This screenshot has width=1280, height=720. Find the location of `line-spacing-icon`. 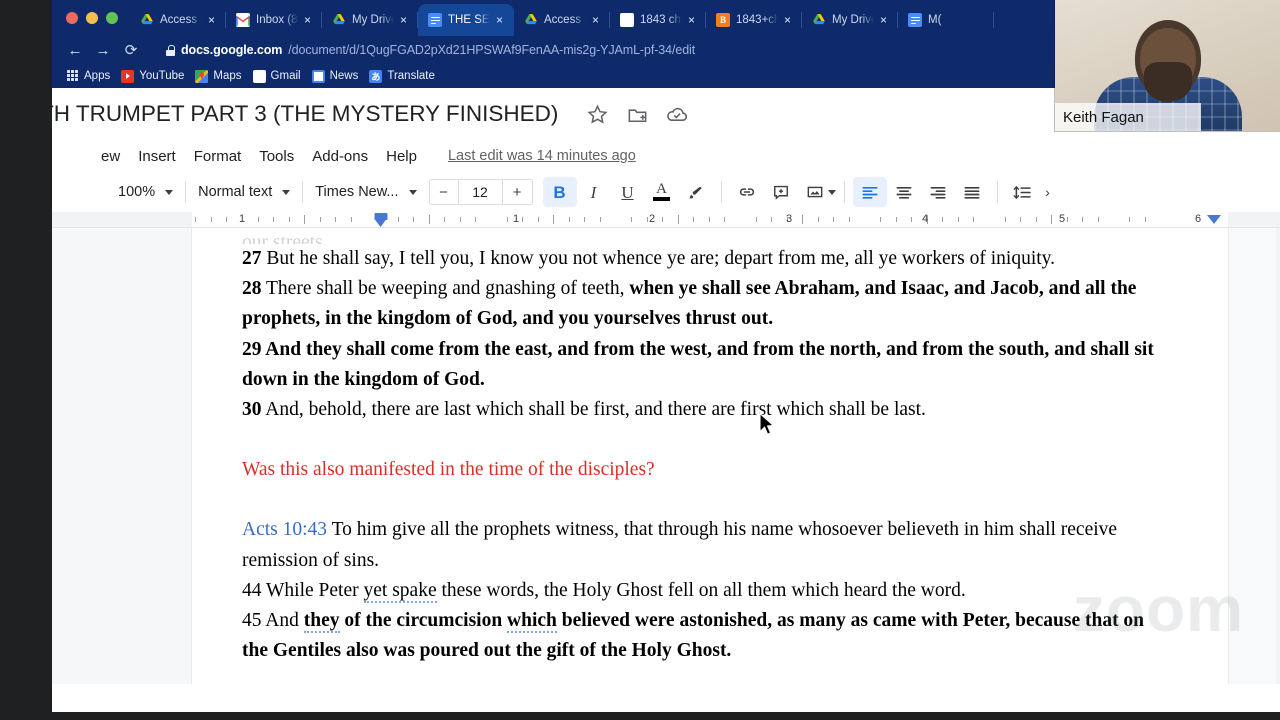

line-spacing-icon is located at coordinates (1023, 192).